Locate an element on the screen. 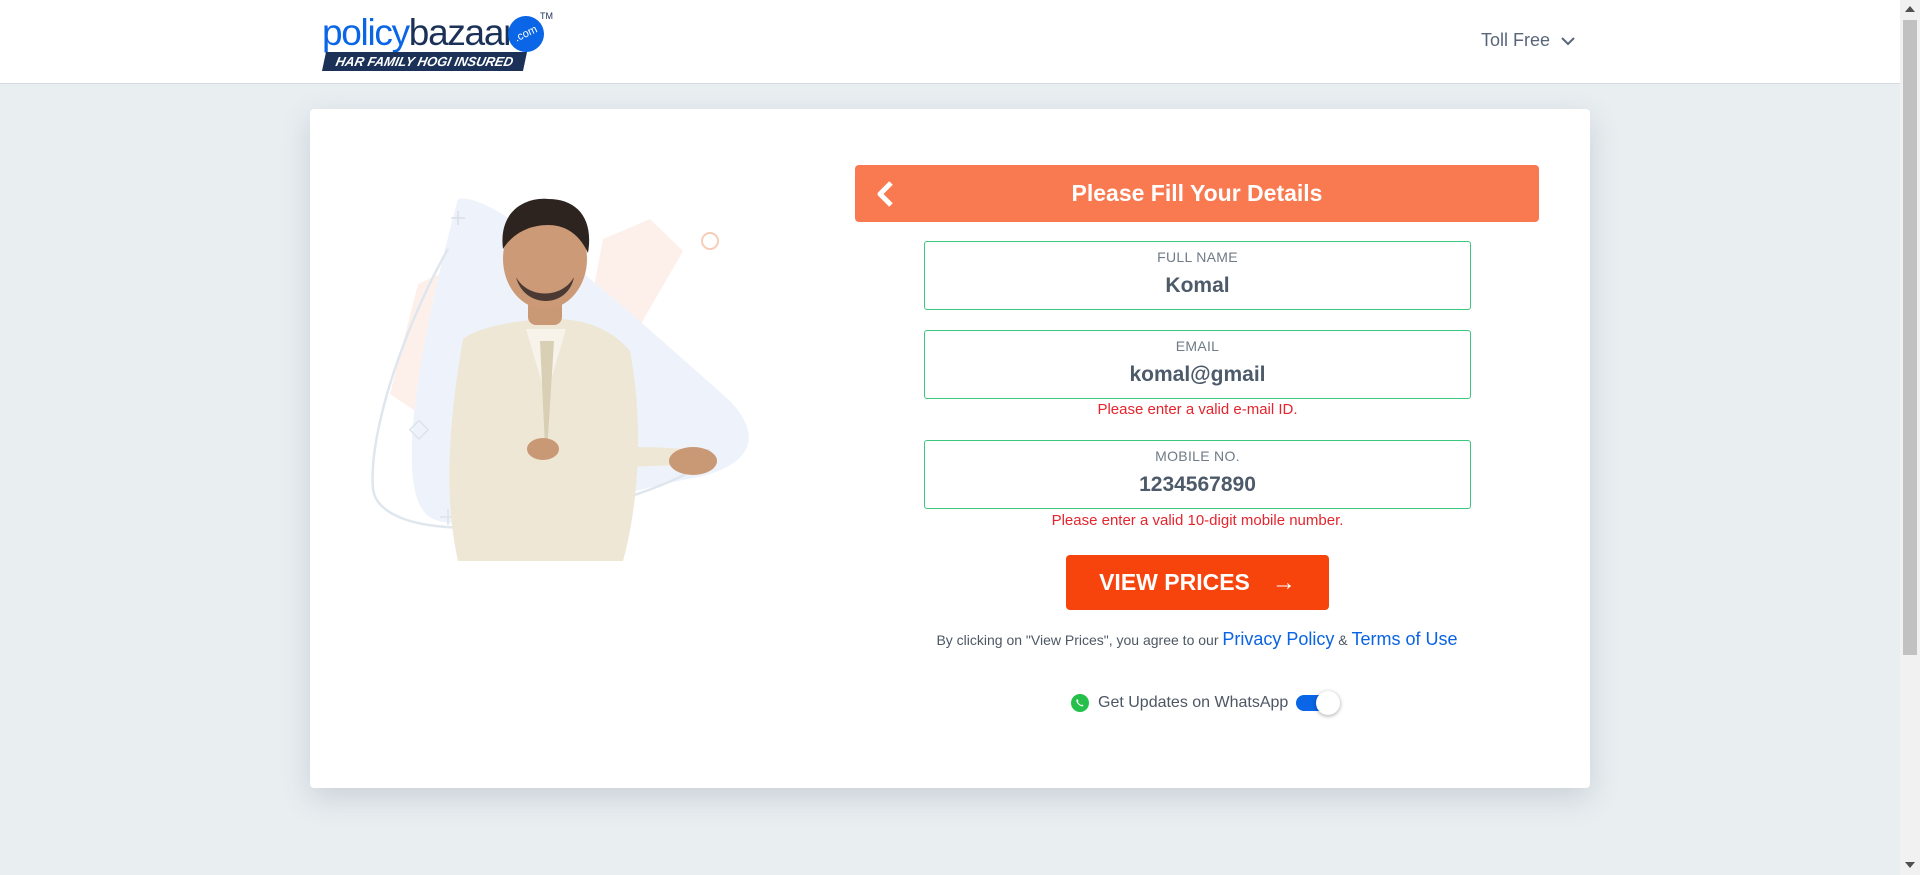 The width and height of the screenshot is (1920, 875). scroll-up-arrow-icon is located at coordinates (1910, 9).